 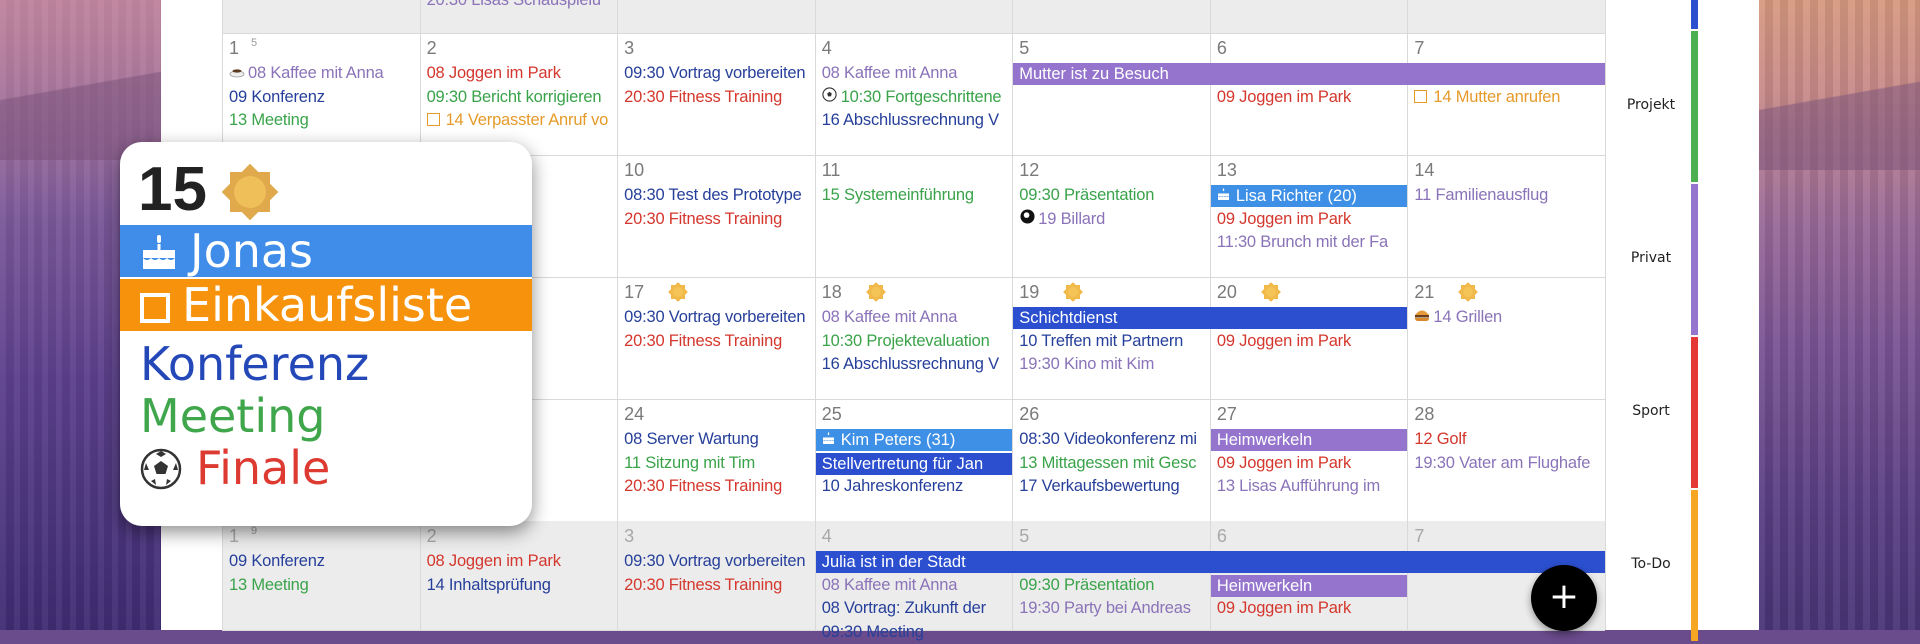 I want to click on day-cell: 2114 Grillen, so click(x=1506, y=338).